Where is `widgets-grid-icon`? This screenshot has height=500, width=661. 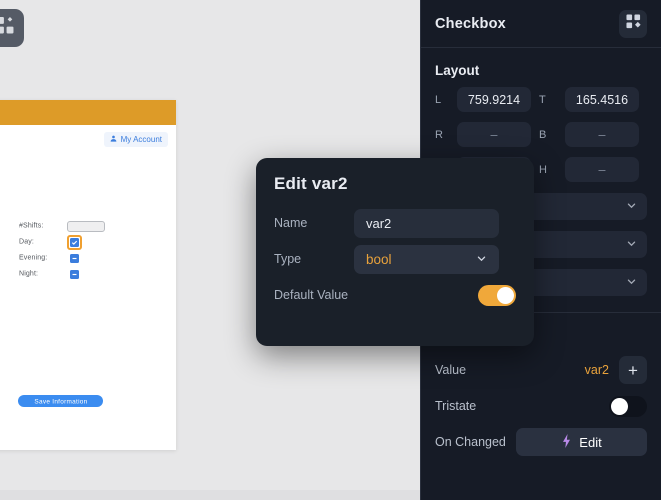
widgets-grid-icon is located at coordinates (7, 28).